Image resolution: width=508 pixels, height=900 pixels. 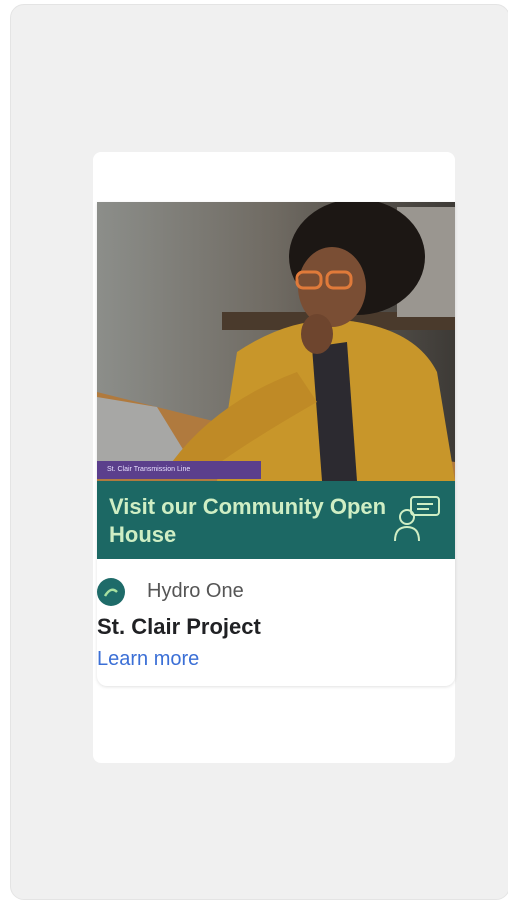 I want to click on banner-title: Visit our Community Open House, so click(x=248, y=520).